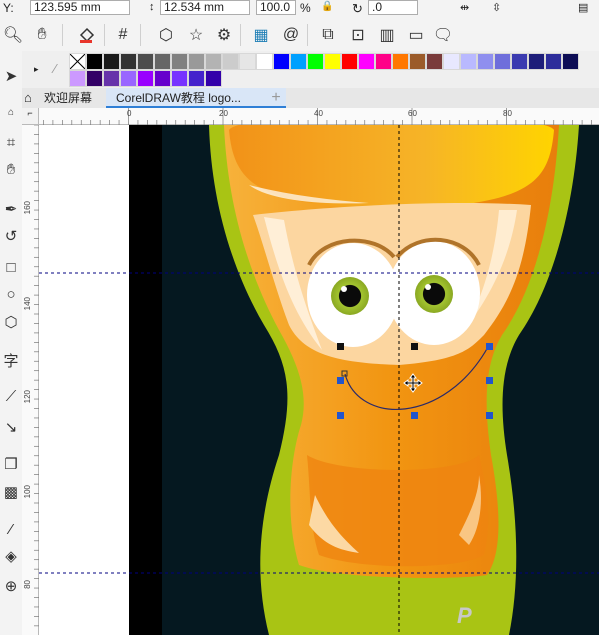  I want to click on table-grid-icon: ▦, so click(261, 35).